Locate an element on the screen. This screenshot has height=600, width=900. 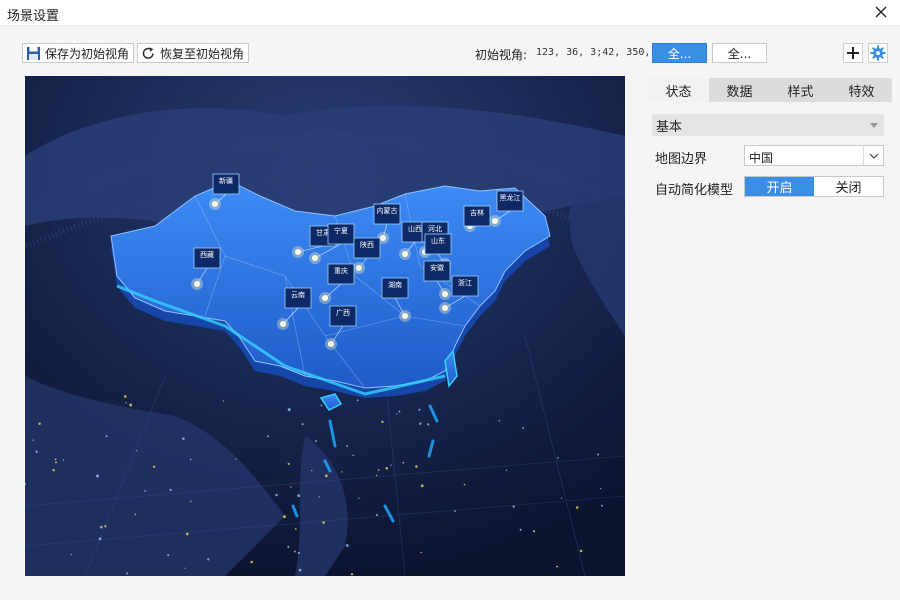
marker-name: 重庆 is located at coordinates (341, 270).